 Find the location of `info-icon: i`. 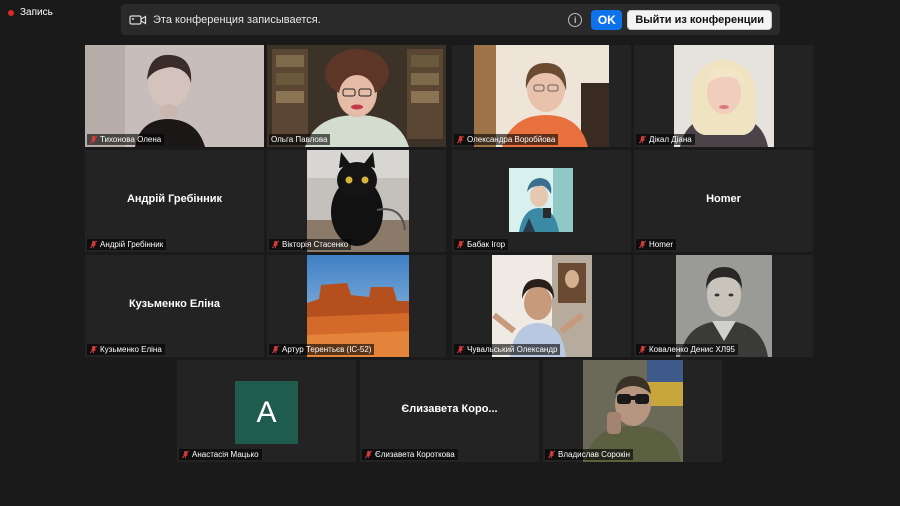

info-icon: i is located at coordinates (575, 19).